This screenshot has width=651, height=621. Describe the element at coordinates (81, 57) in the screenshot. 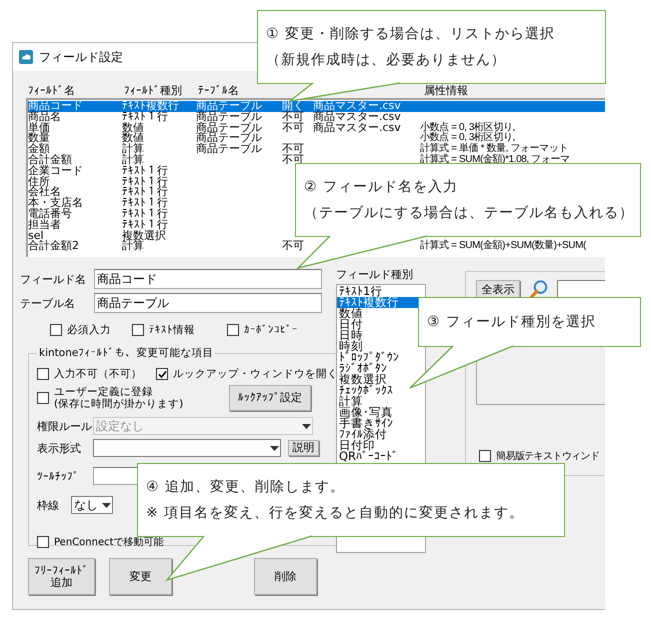

I see `window-title: フィールド設定` at that location.